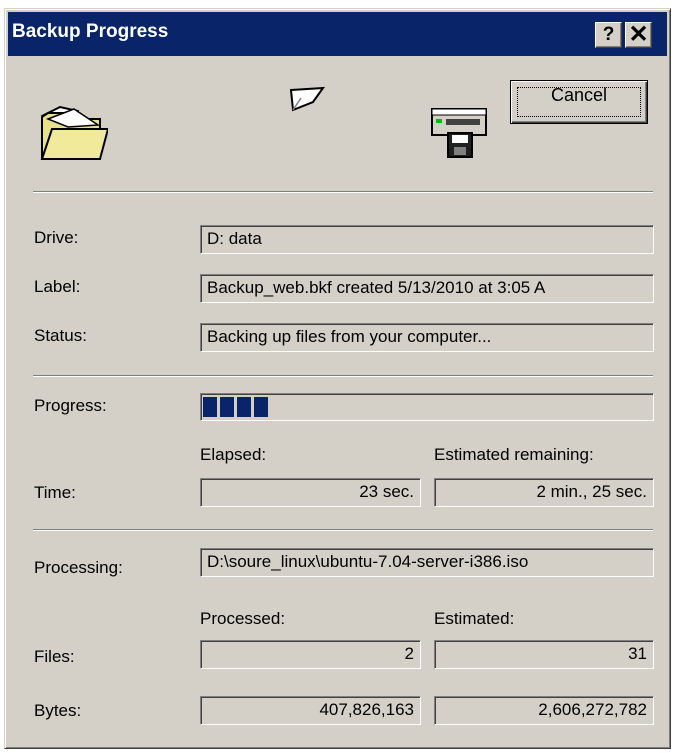 The image size is (675, 753). I want to click on files-processed-field: 2, so click(310, 654).